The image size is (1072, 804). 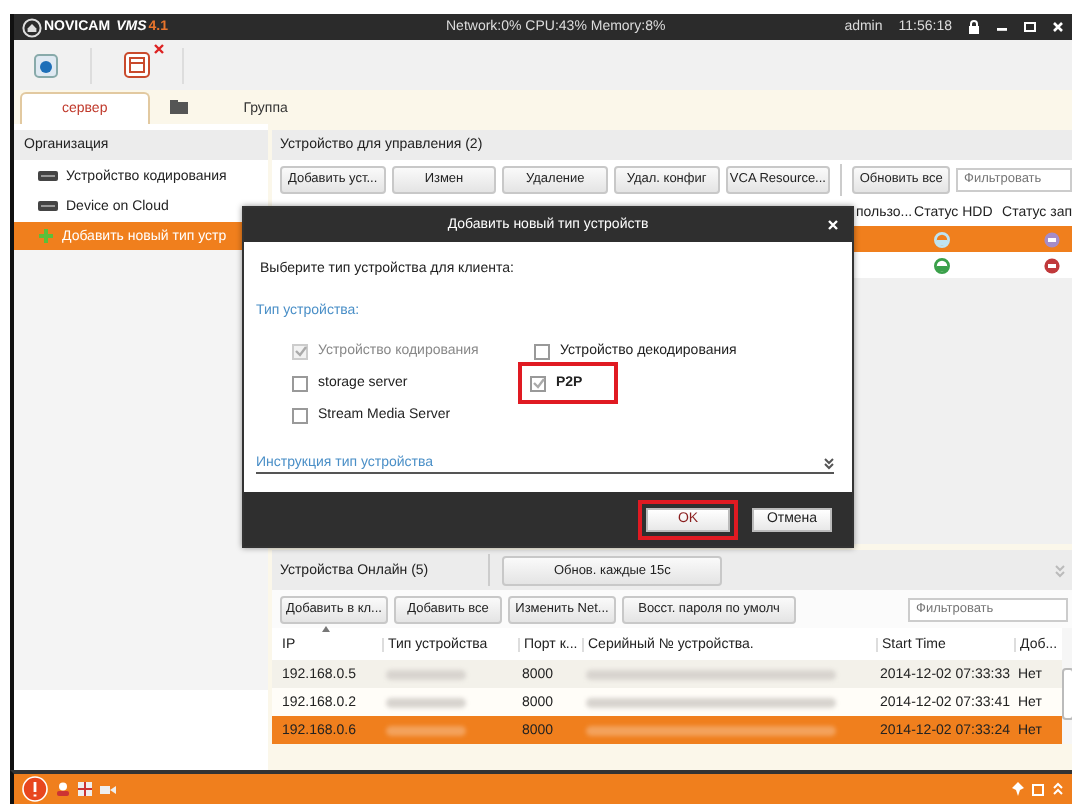 What do you see at coordinates (32, 27) in the screenshot?
I see `home-icon` at bounding box center [32, 27].